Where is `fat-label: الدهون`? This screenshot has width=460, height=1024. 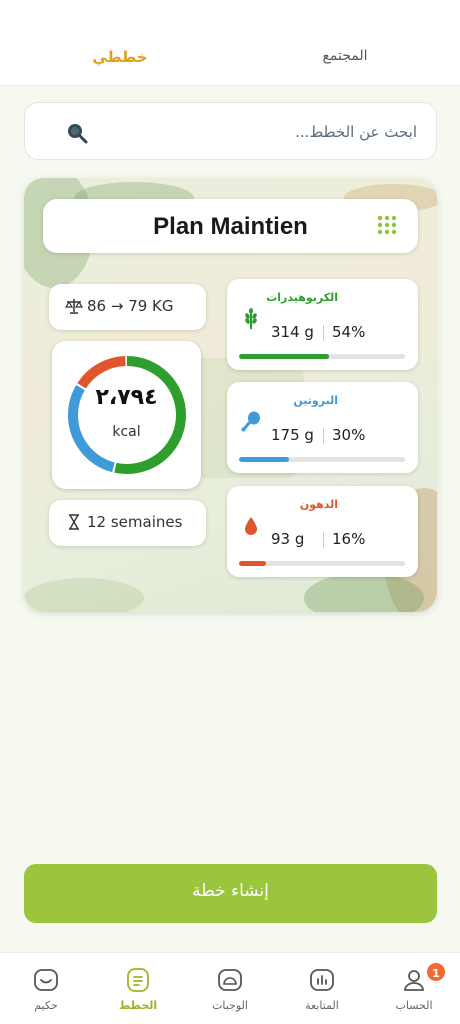
fat-label: الدهون is located at coordinates (318, 504).